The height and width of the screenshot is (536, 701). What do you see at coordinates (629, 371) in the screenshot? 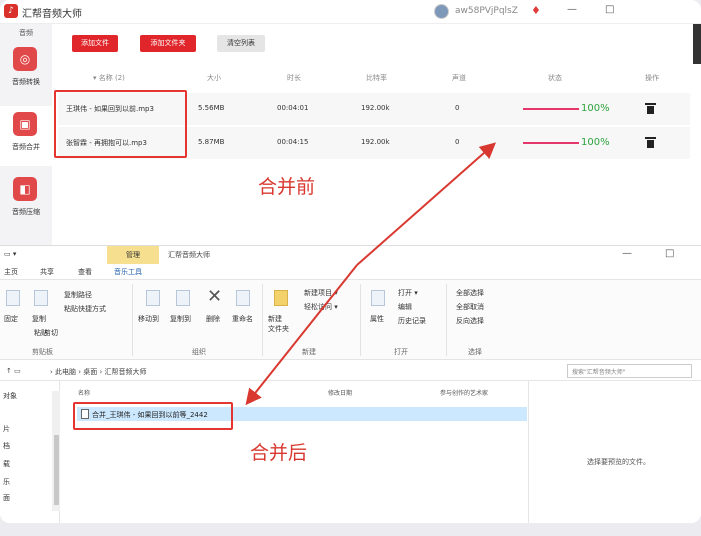
I see `search-input: 搜索"汇帮音频大师"` at bounding box center [629, 371].